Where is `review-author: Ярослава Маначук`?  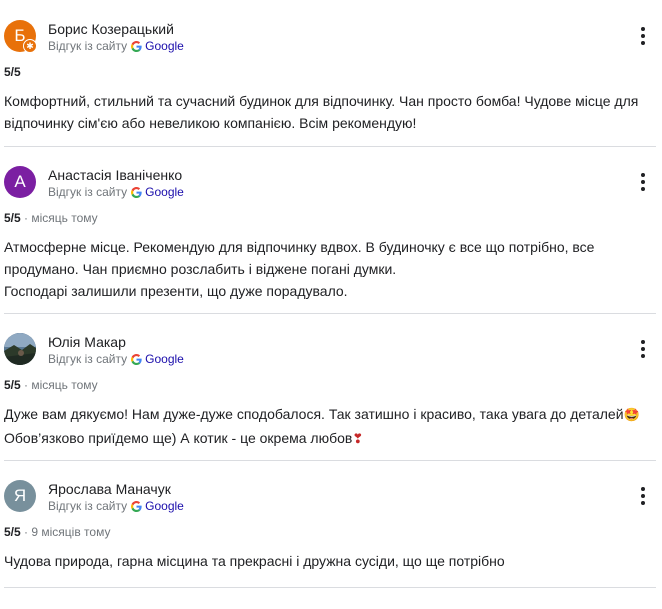
review-author: Ярослава Маначук is located at coordinates (109, 489).